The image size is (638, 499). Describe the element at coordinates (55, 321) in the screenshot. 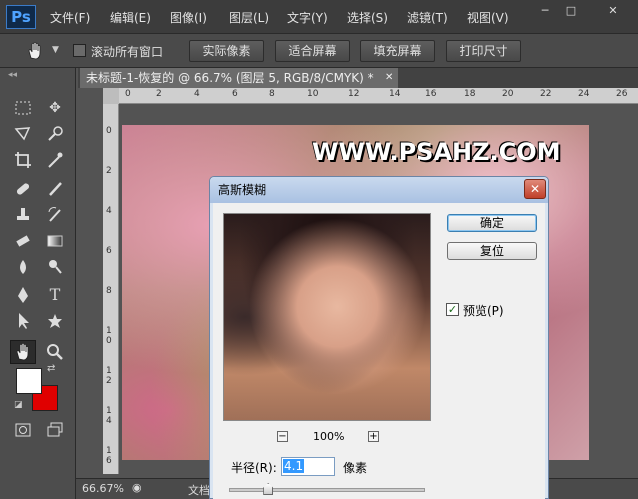

I see `custom-shape-tool-icon` at that location.